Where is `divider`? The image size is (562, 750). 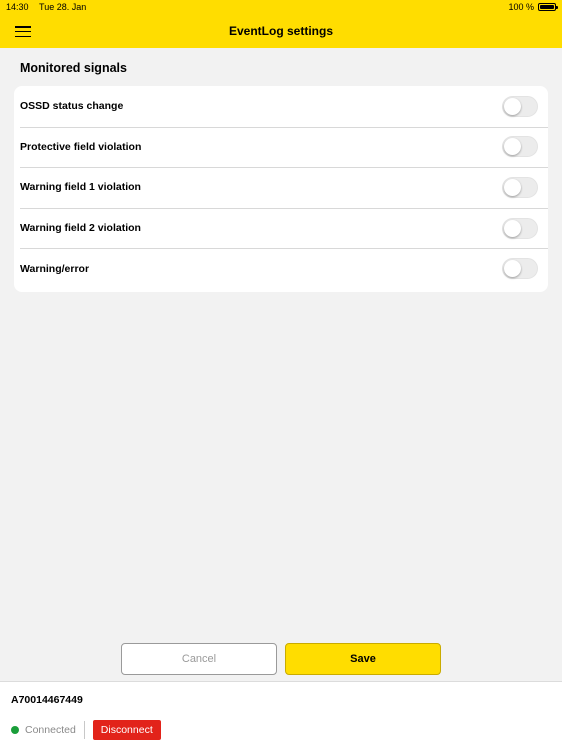
divider is located at coordinates (84, 730).